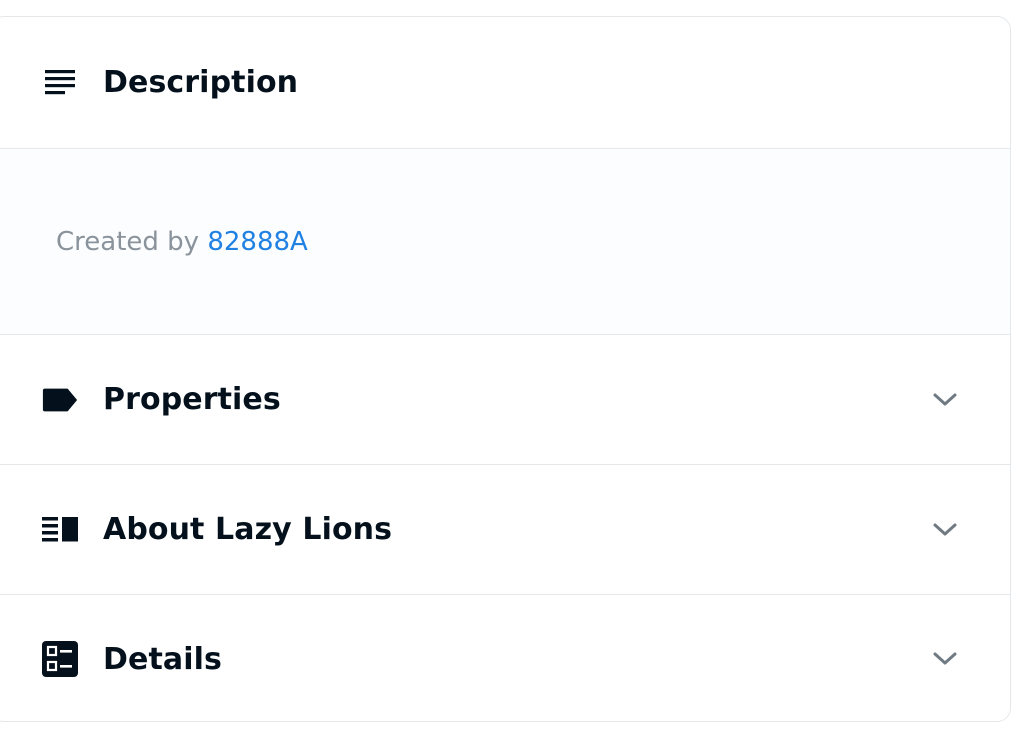 Image resolution: width=1021 pixels, height=739 pixels. What do you see at coordinates (60, 400) in the screenshot?
I see `label-tag-icon` at bounding box center [60, 400].